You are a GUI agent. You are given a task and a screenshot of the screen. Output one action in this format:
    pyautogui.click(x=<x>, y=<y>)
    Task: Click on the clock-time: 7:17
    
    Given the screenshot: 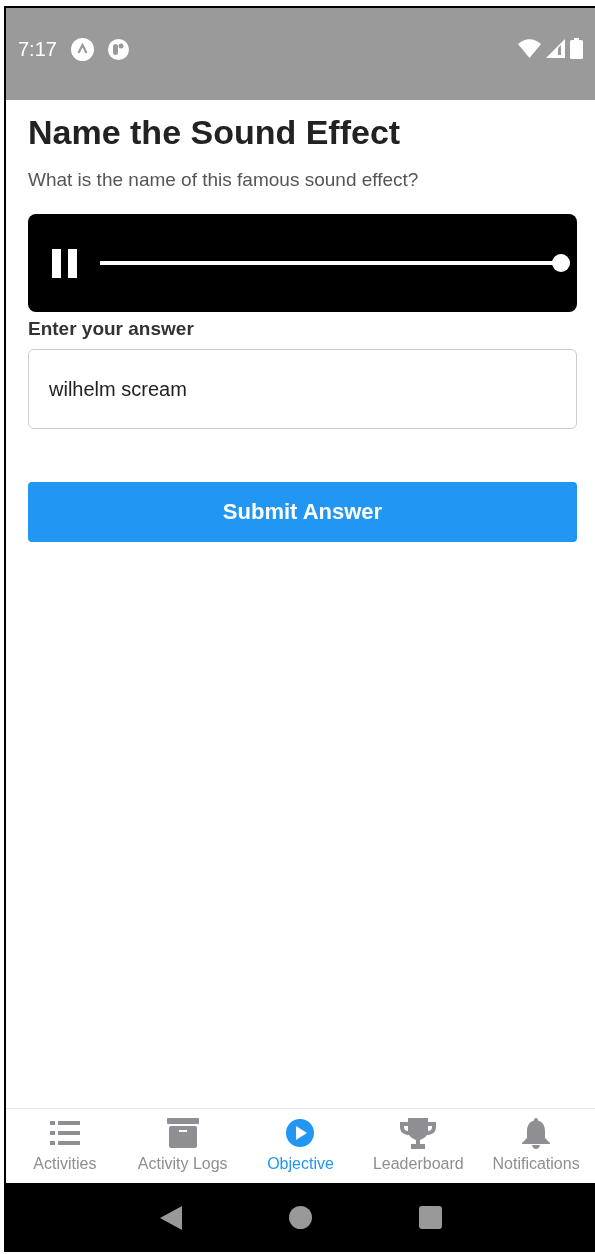 What is the action you would take?
    pyautogui.click(x=37, y=49)
    